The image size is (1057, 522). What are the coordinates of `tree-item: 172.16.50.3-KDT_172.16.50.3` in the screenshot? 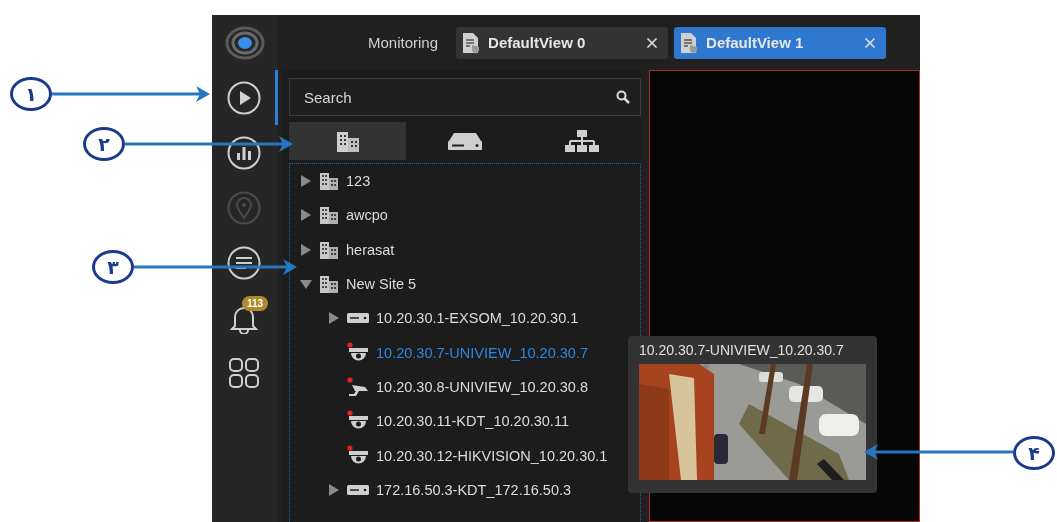 It's located at (474, 489).